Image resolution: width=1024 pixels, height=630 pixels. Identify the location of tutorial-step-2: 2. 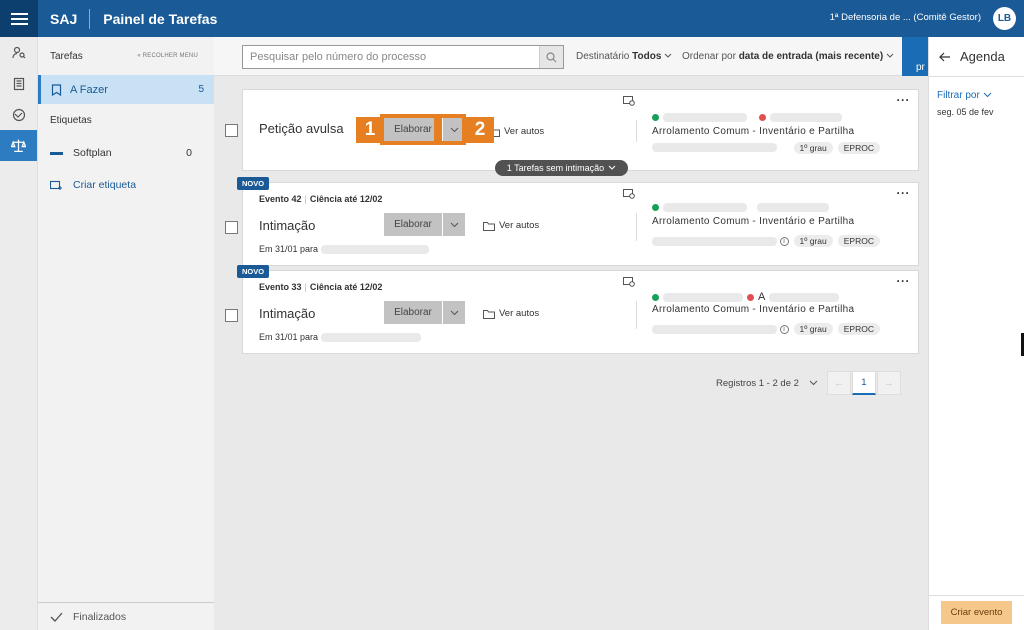
(480, 130).